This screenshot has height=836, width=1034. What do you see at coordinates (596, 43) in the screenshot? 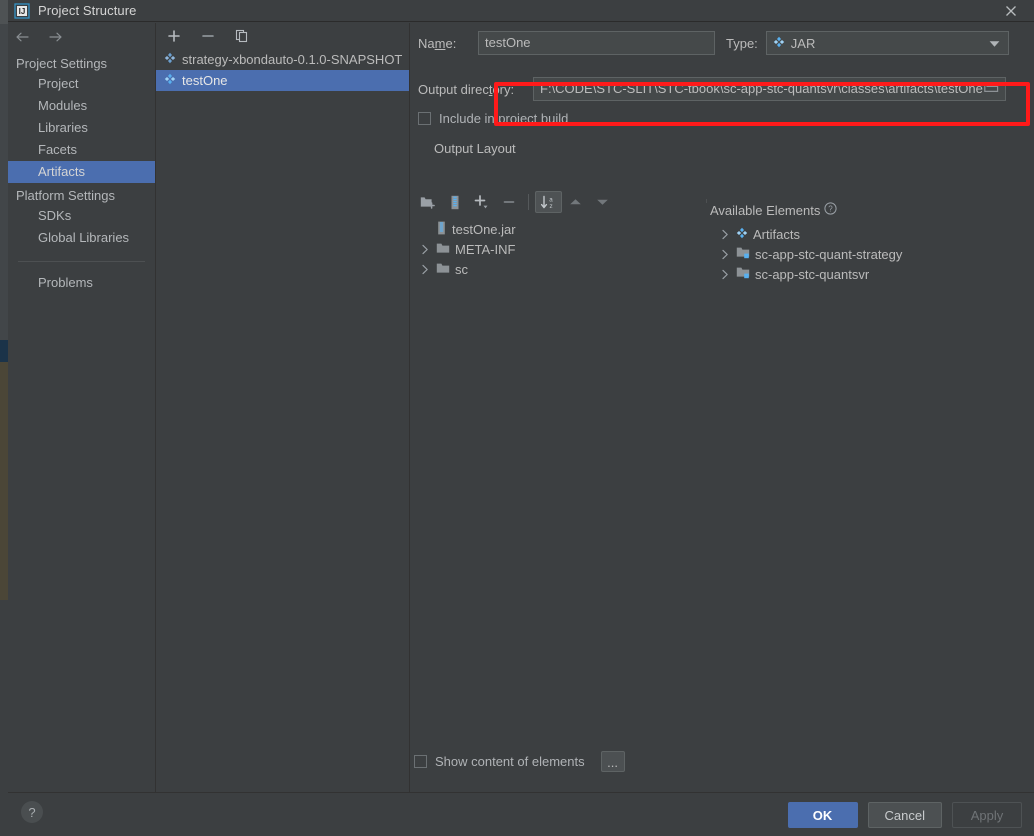
I see `name-input: testOne` at bounding box center [596, 43].